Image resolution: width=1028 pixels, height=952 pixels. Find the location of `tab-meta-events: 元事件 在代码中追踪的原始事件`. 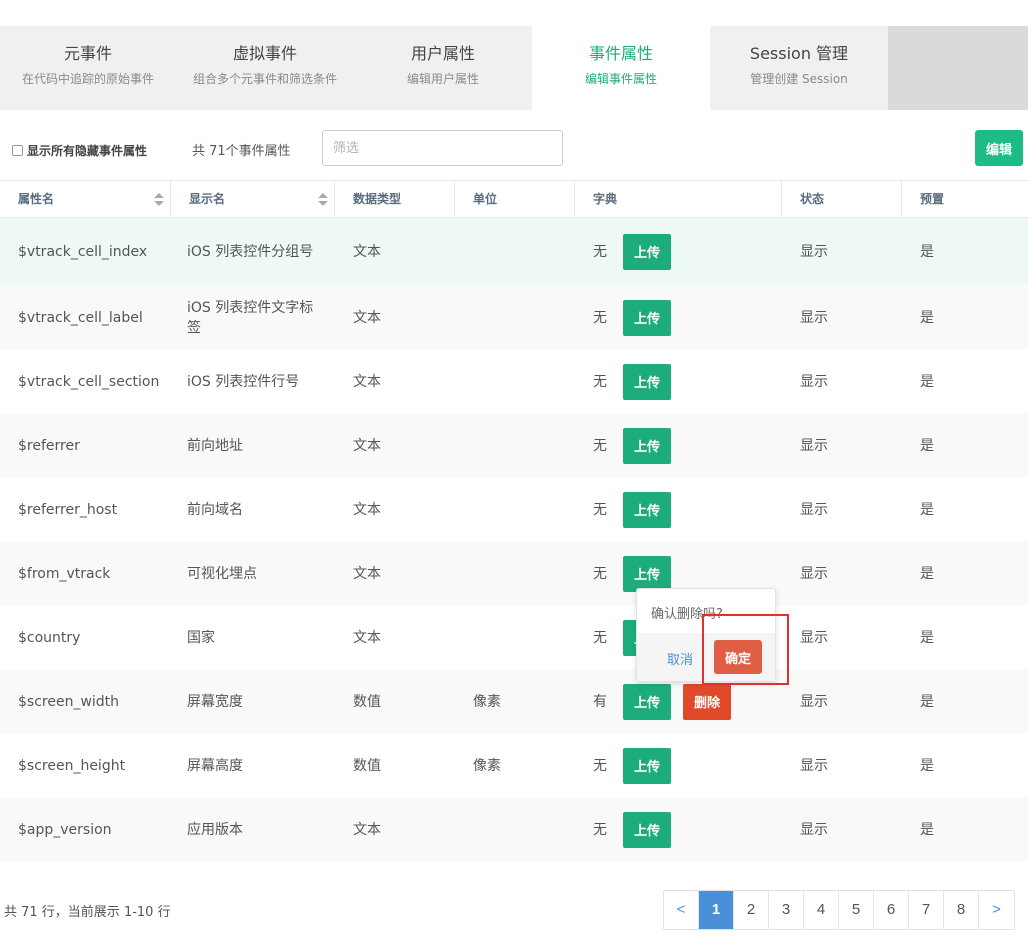

tab-meta-events: 元事件 在代码中追踪的原始事件 is located at coordinates (88, 68).